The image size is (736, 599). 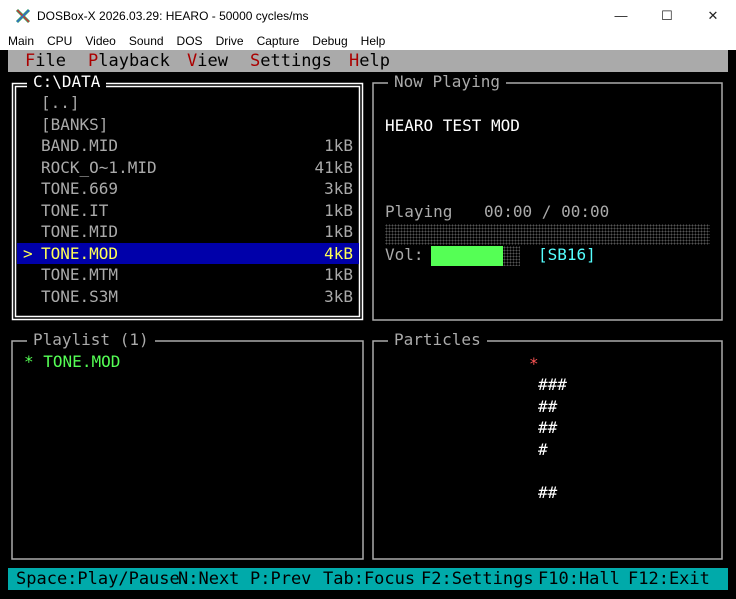 What do you see at coordinates (188, 125) in the screenshot?
I see `file-row: [BANKS]` at bounding box center [188, 125].